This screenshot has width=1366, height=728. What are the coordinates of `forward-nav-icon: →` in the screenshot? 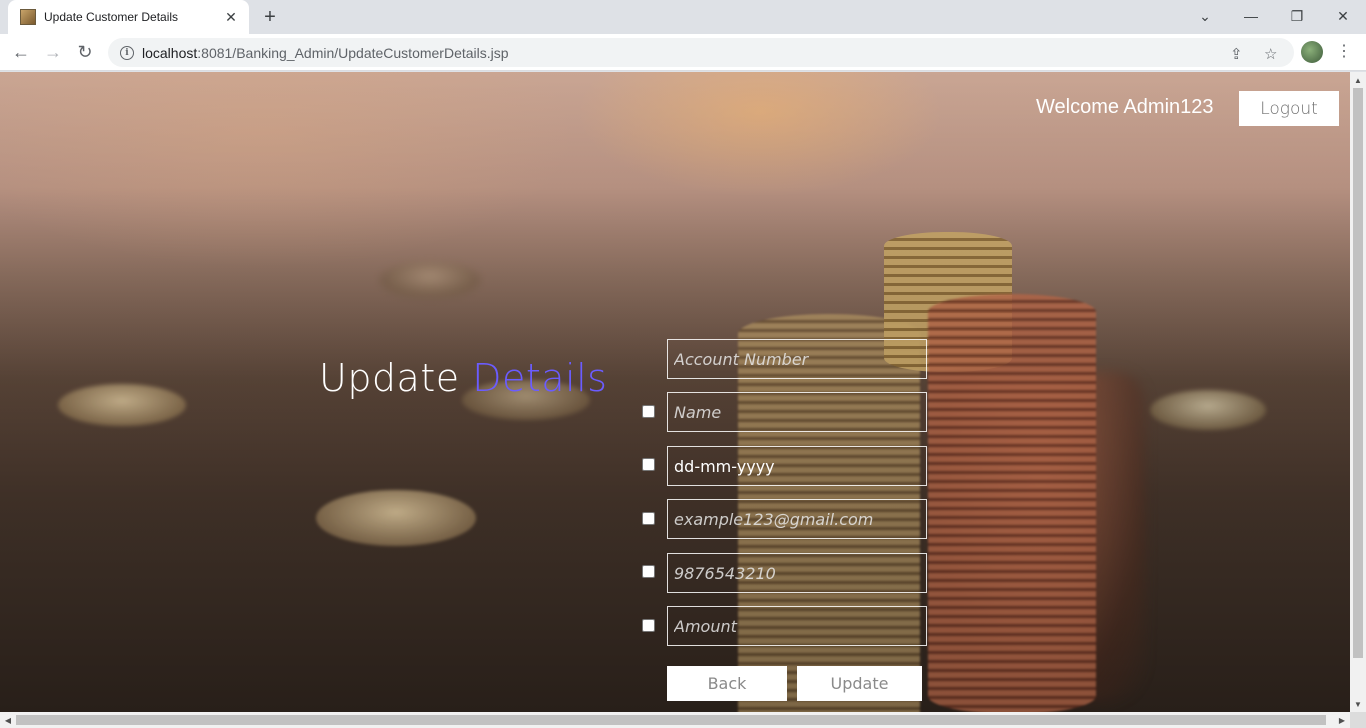 It's located at (53, 52).